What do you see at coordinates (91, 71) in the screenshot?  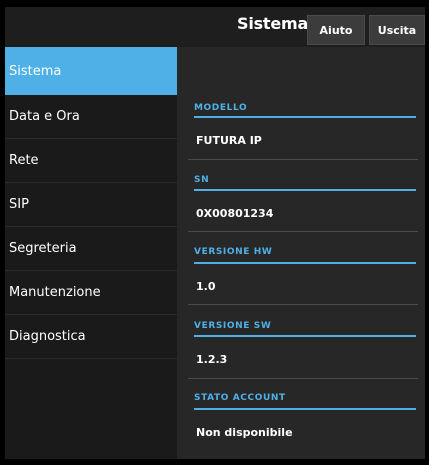 I see `sidebar-item-sistema: Sistema` at bounding box center [91, 71].